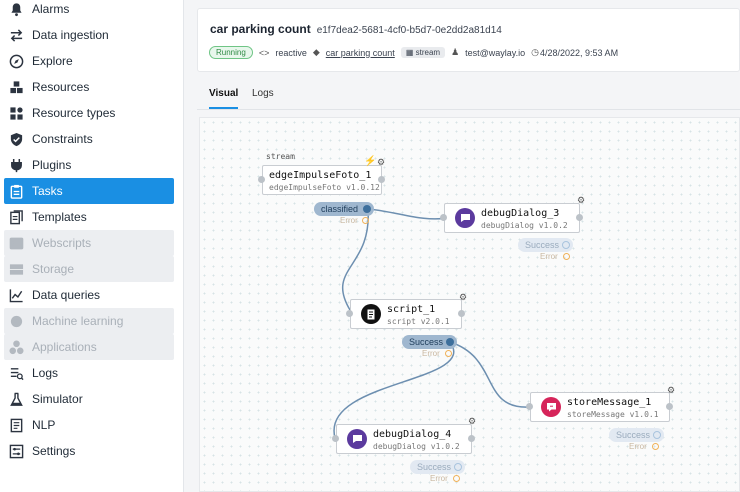  Describe the element at coordinates (89, 243) in the screenshot. I see `sidebar-item-webscripts: Webscripts` at that location.